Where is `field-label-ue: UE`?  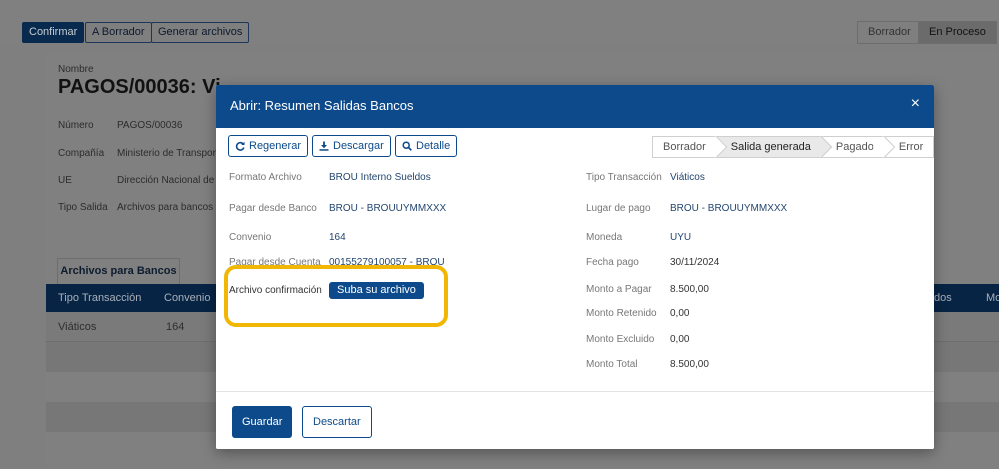 field-label-ue: UE is located at coordinates (65, 180).